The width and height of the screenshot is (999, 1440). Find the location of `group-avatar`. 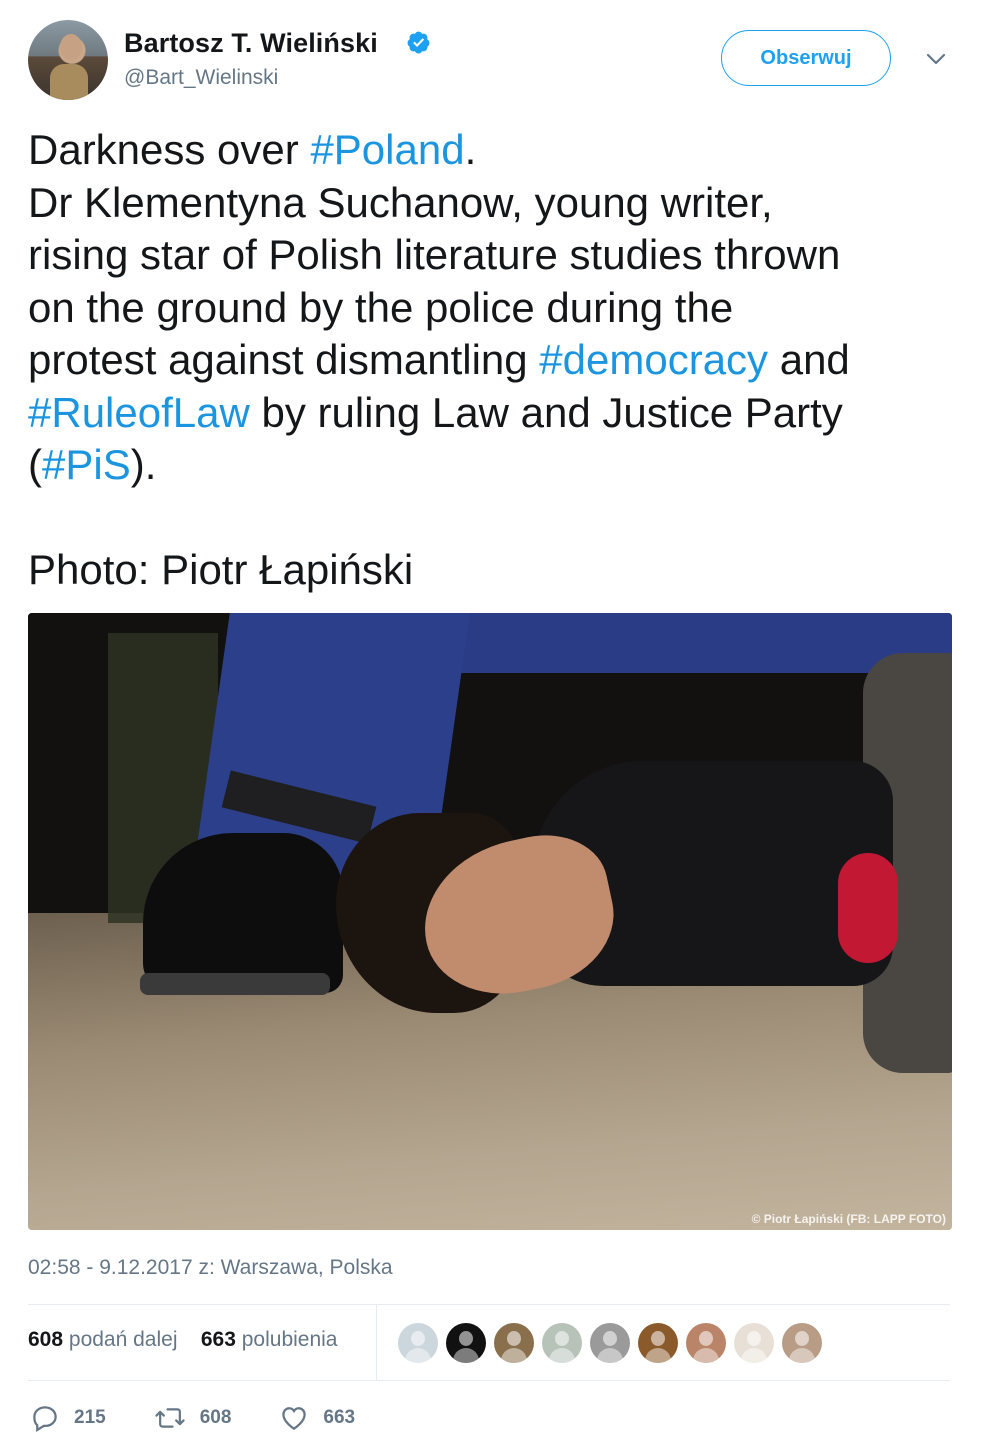

group-avatar is located at coordinates (562, 1343).